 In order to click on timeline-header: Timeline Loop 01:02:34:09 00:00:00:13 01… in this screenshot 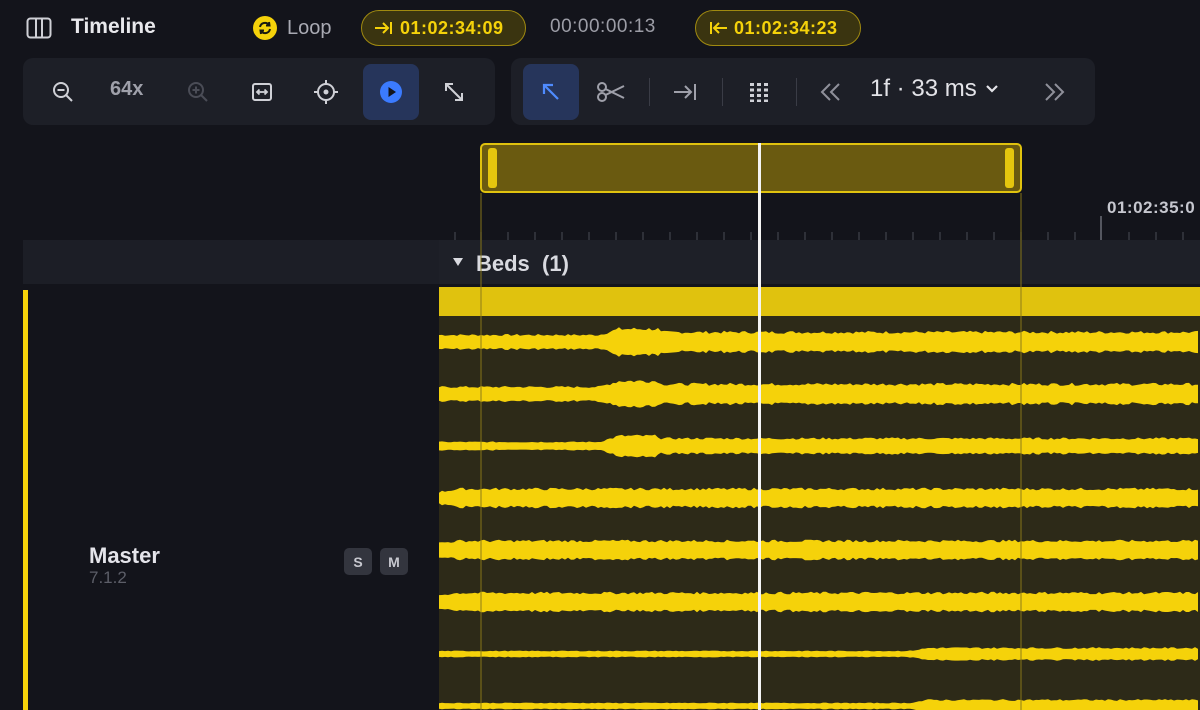, I will do `click(600, 28)`.